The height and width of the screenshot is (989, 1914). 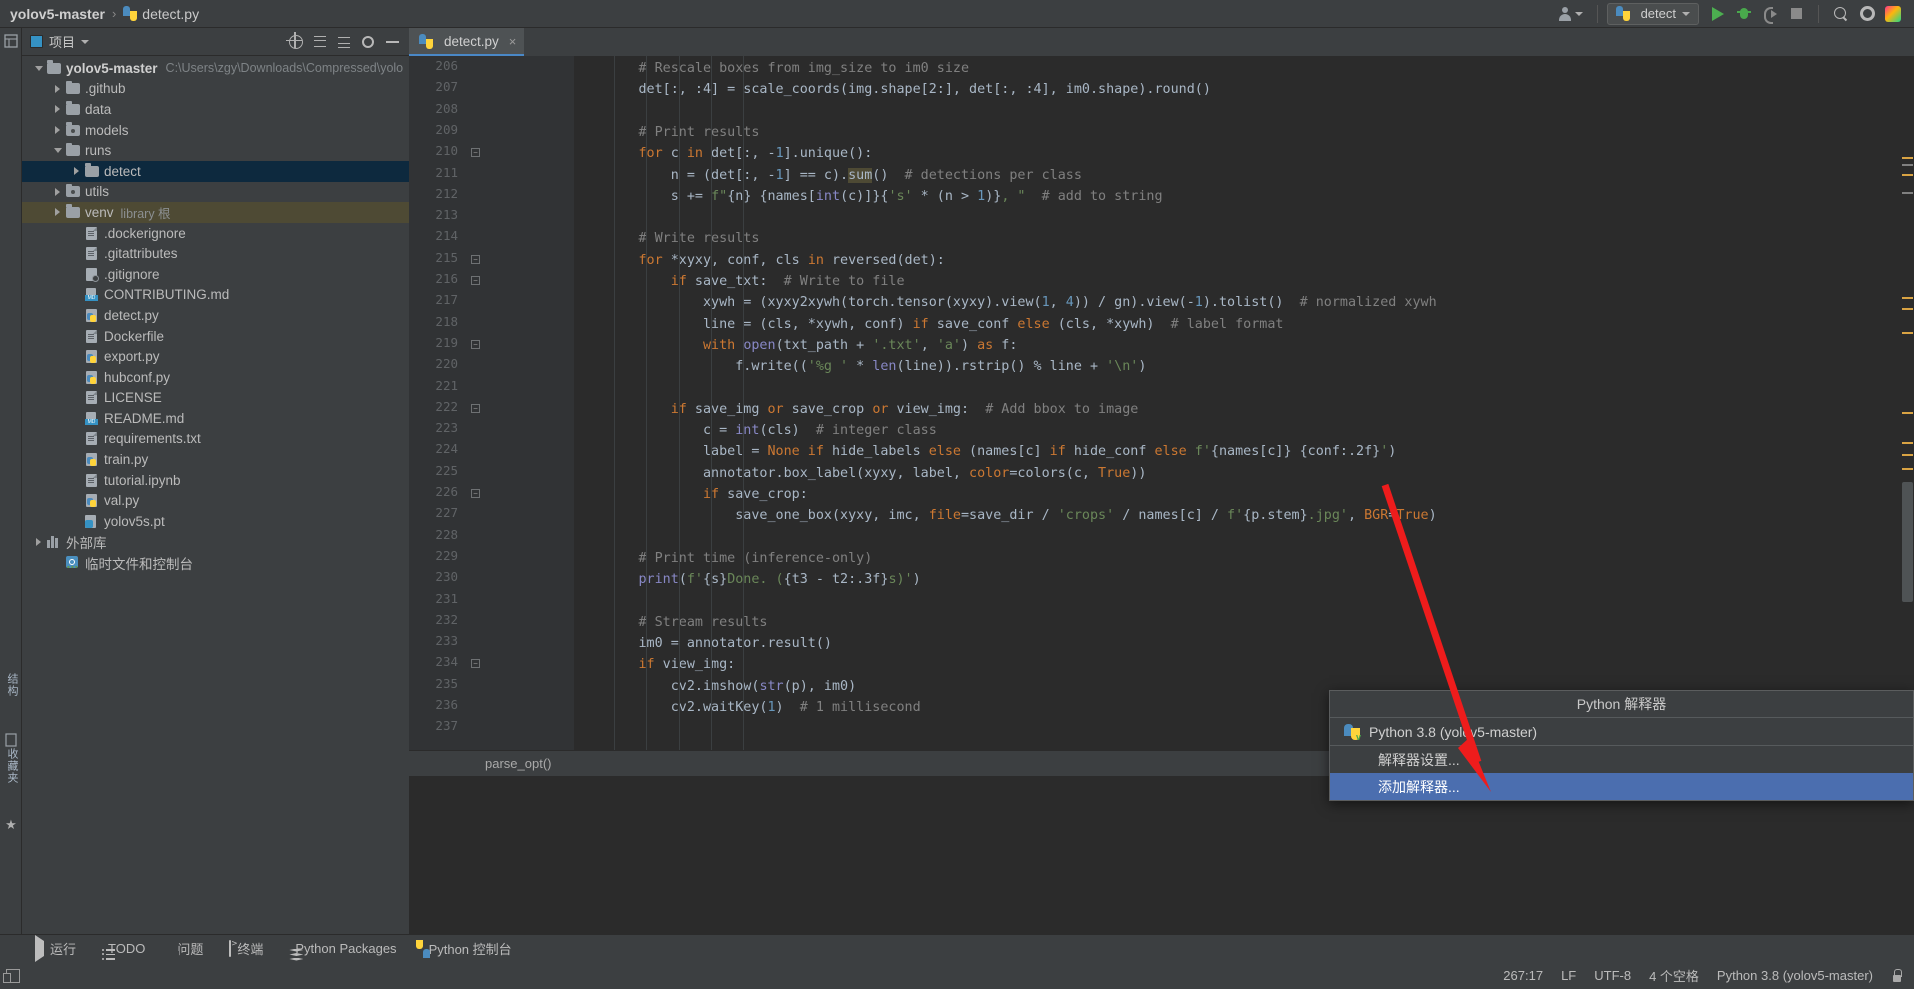 What do you see at coordinates (215, 500) in the screenshot?
I see `tree-item-val-py: val.py` at bounding box center [215, 500].